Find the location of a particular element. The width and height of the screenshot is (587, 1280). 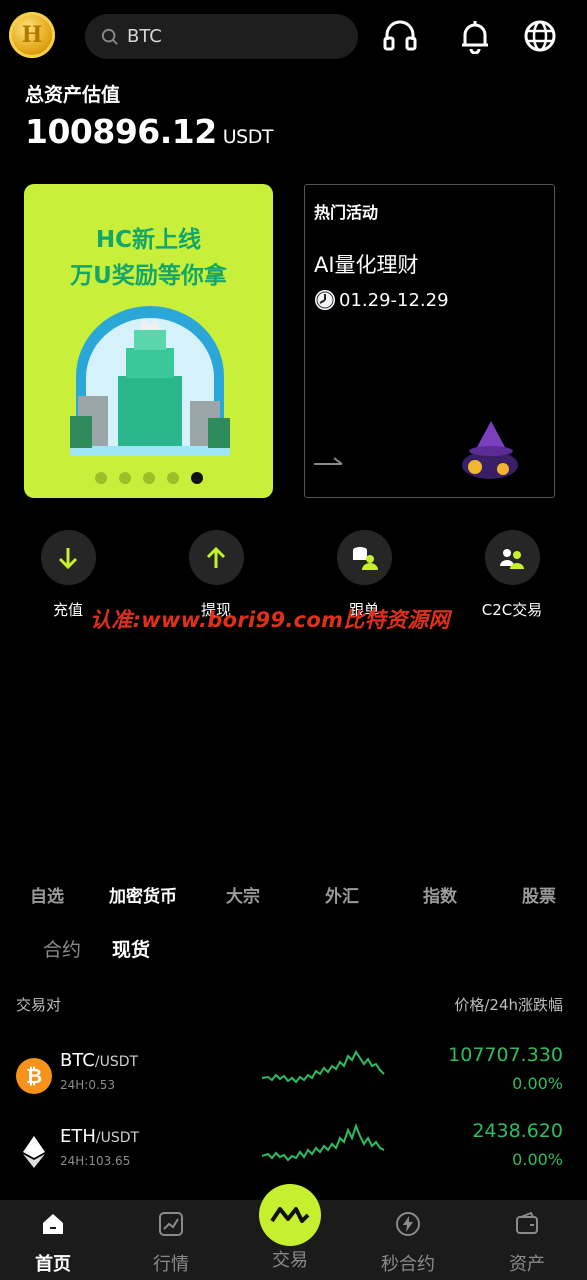

market-tabs: 自选 加密货币 大宗 外汇 指数 股票 is located at coordinates (293, 897).